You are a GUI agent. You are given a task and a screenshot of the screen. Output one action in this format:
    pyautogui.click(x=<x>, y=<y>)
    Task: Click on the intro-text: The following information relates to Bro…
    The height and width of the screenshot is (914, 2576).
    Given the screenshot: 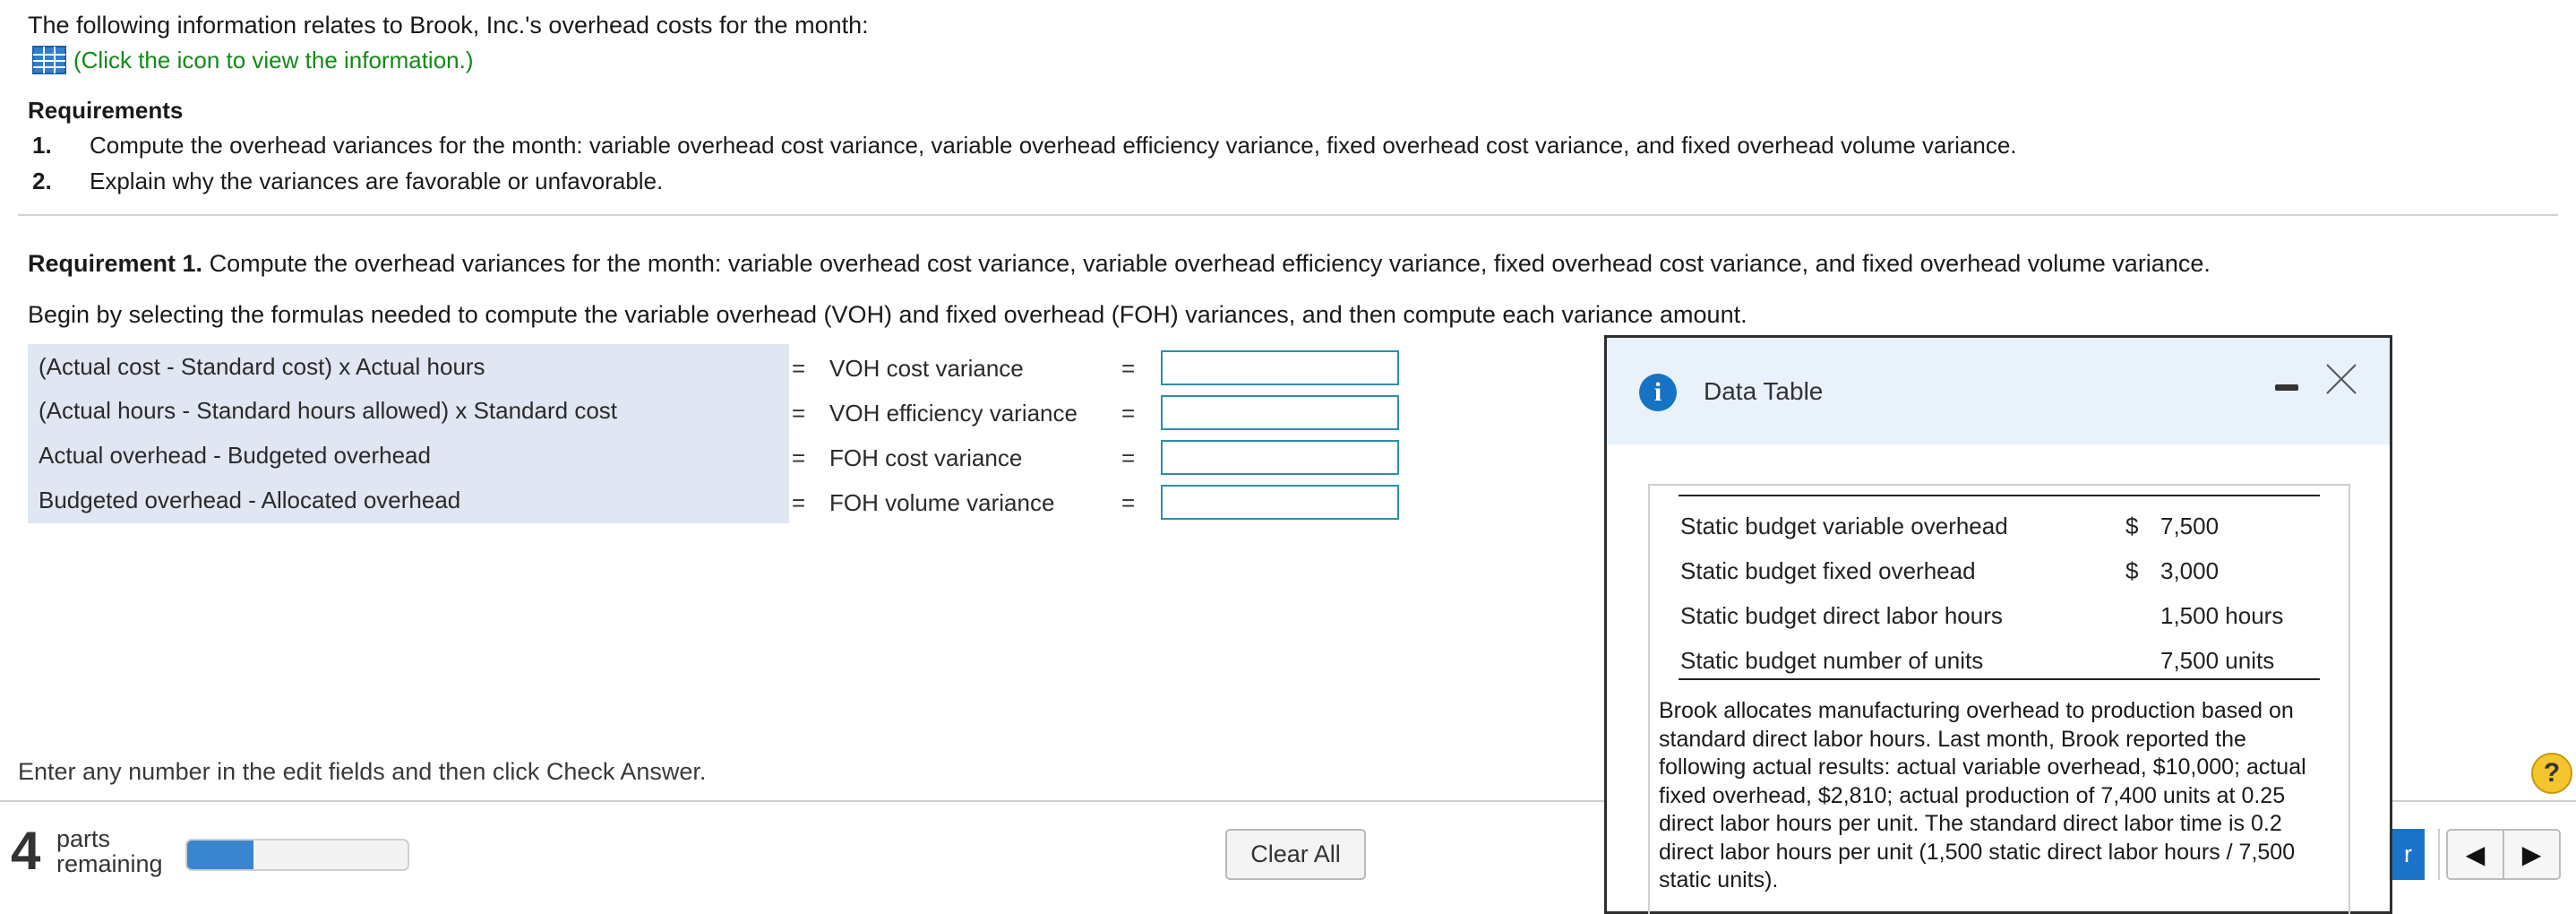 What is the action you would take?
    pyautogui.click(x=448, y=26)
    